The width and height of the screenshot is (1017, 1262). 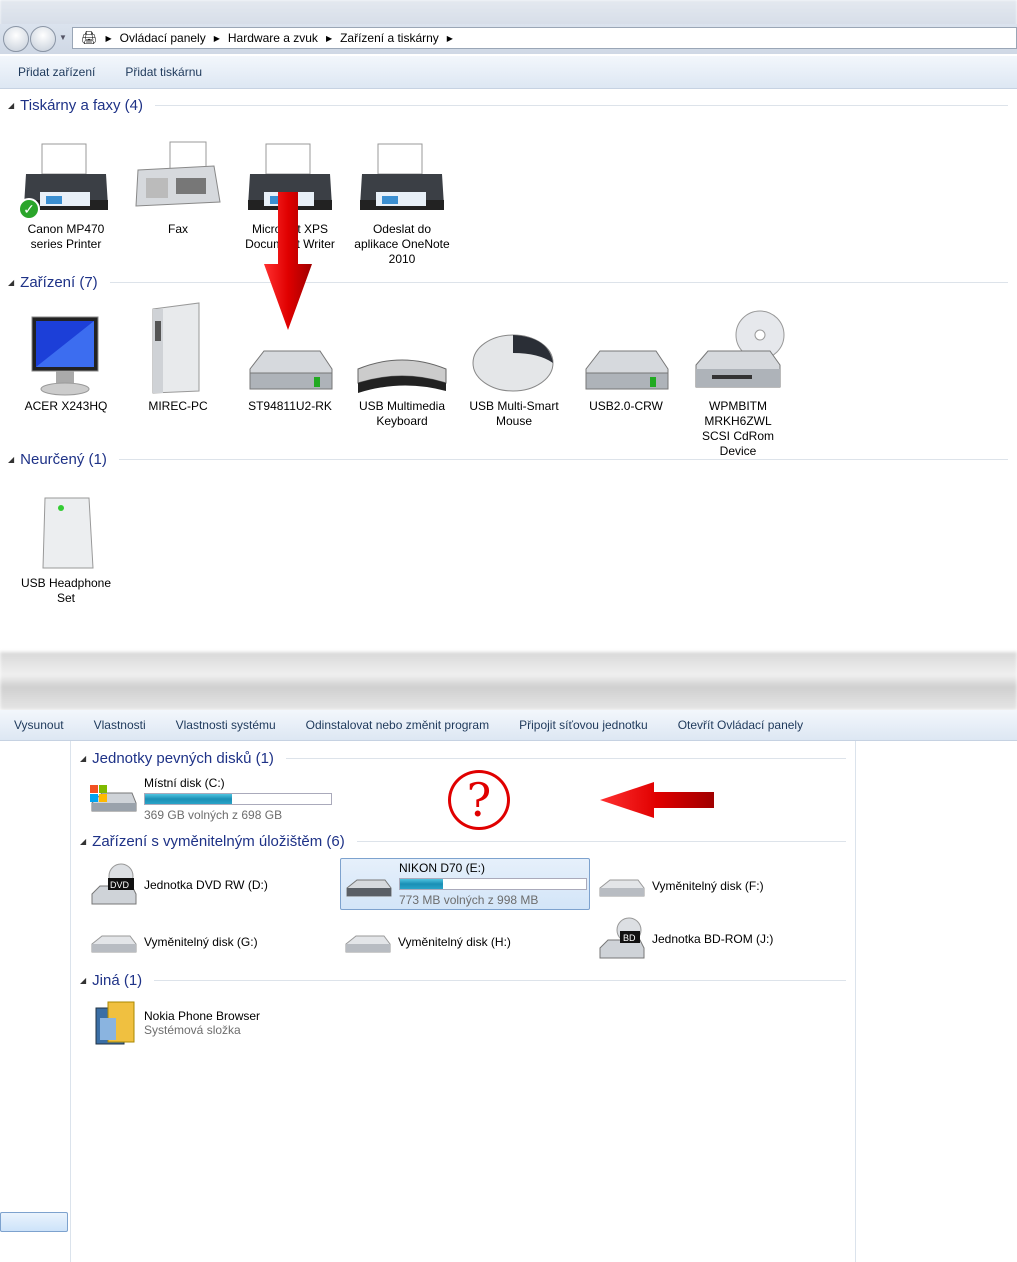 I want to click on breadcrumb-item: Ovládací panely, so click(x=163, y=38).